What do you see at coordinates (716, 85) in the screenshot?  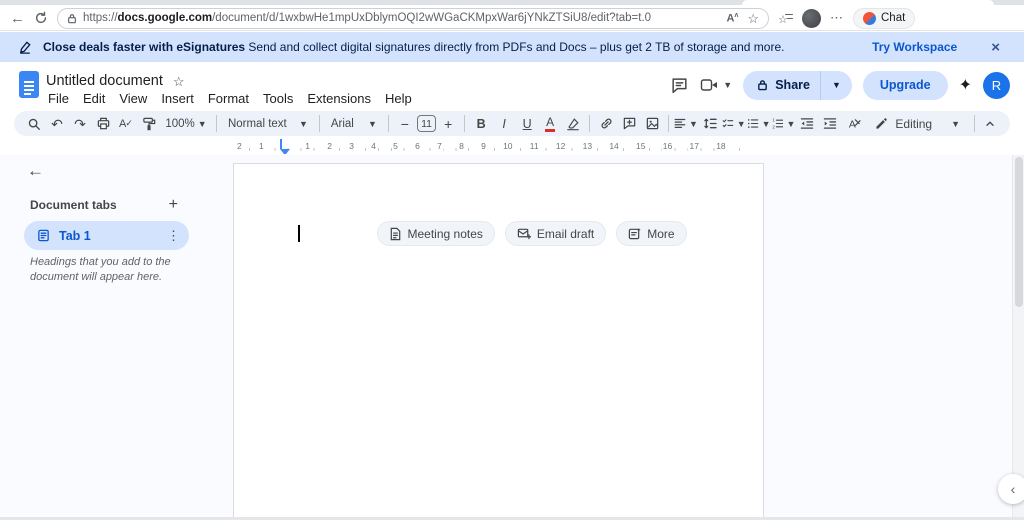 I see `meet-video-icon: ▼` at bounding box center [716, 85].